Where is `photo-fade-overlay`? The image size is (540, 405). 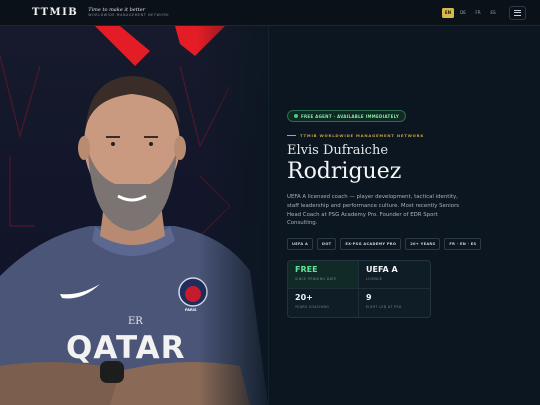 photo-fade-overlay is located at coordinates (233, 215).